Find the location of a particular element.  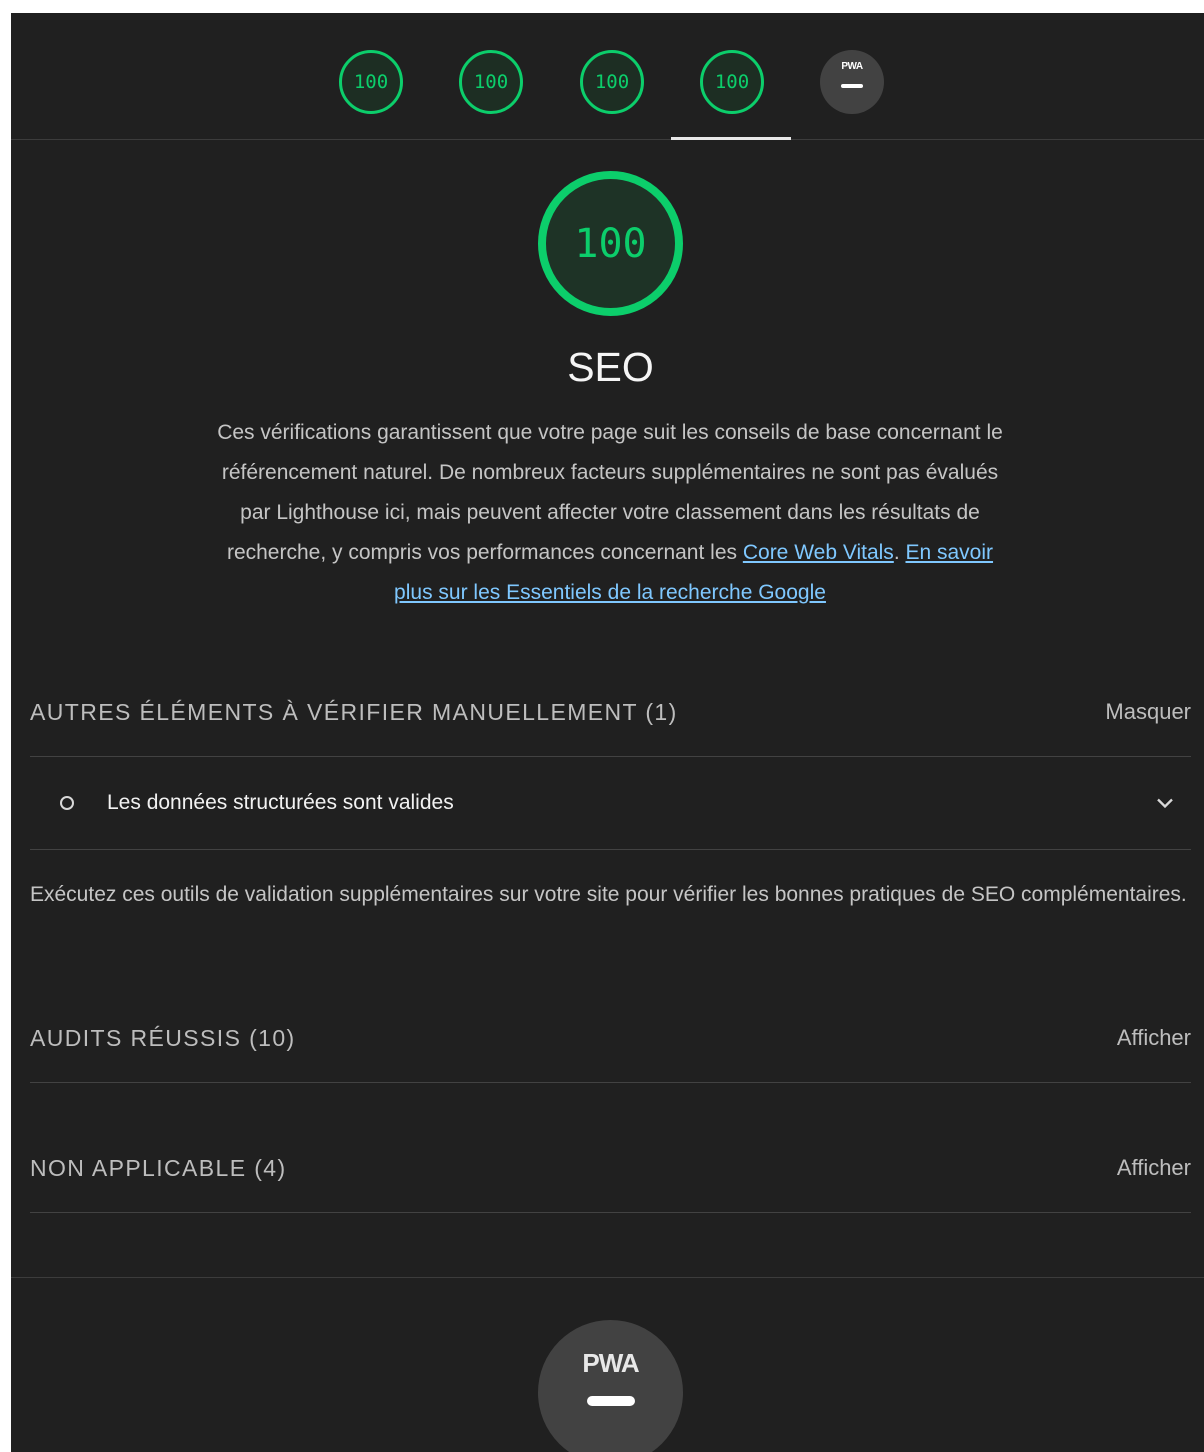

category-title: SEO is located at coordinates (610, 367).